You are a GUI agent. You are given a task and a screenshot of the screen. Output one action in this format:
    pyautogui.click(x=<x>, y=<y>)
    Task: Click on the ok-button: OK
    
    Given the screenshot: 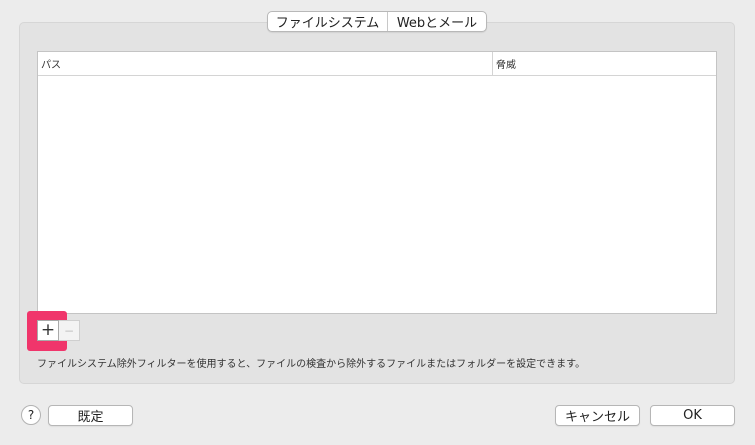 What is the action you would take?
    pyautogui.click(x=692, y=415)
    